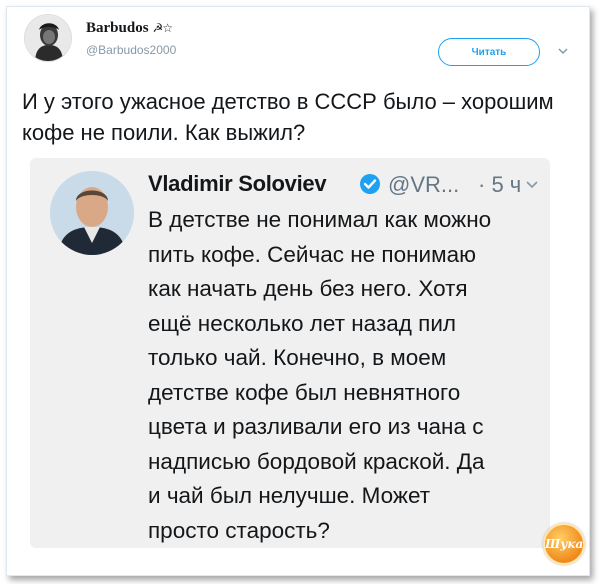 The width and height of the screenshot is (604, 584). I want to click on verified-badge-icon, so click(370, 184).